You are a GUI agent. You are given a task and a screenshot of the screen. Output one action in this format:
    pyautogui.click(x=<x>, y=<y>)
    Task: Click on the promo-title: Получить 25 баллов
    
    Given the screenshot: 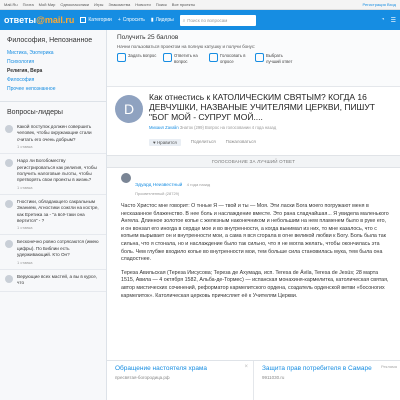 What is the action you would take?
    pyautogui.click(x=148, y=37)
    